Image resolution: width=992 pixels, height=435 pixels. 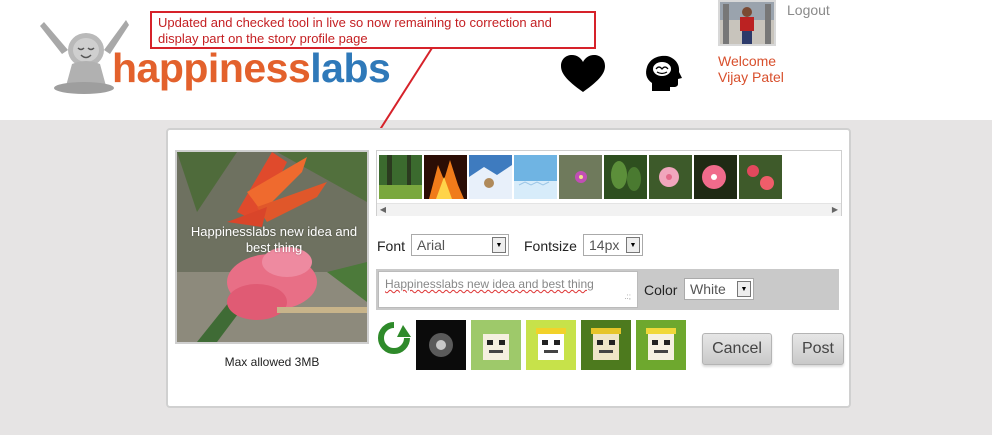 I want to click on font-select: Arial ▼, so click(x=460, y=245).